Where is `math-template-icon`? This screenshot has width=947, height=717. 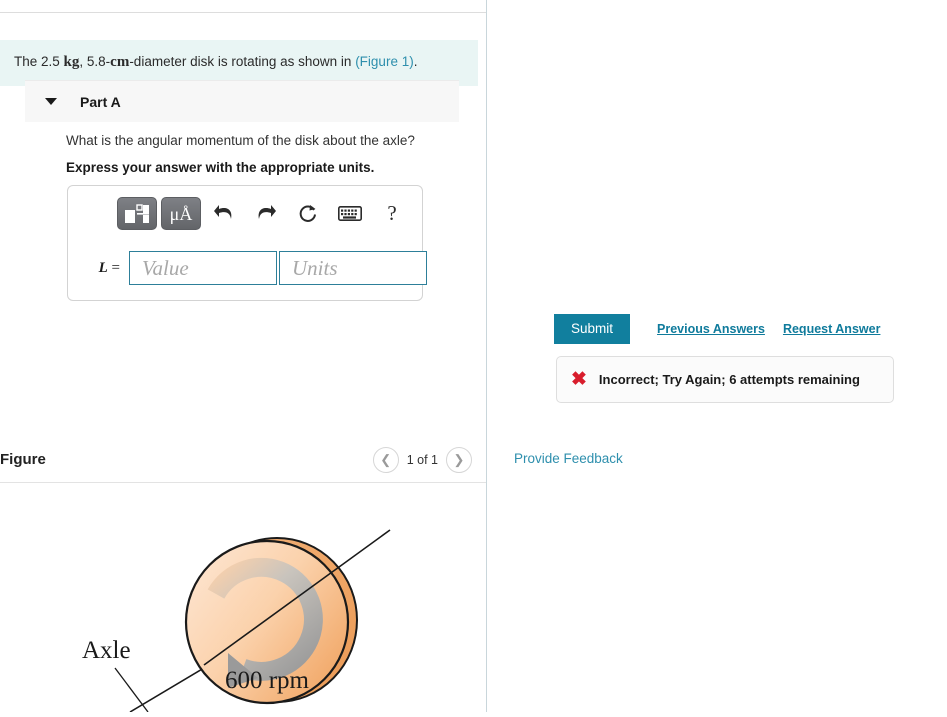 math-template-icon is located at coordinates (137, 213).